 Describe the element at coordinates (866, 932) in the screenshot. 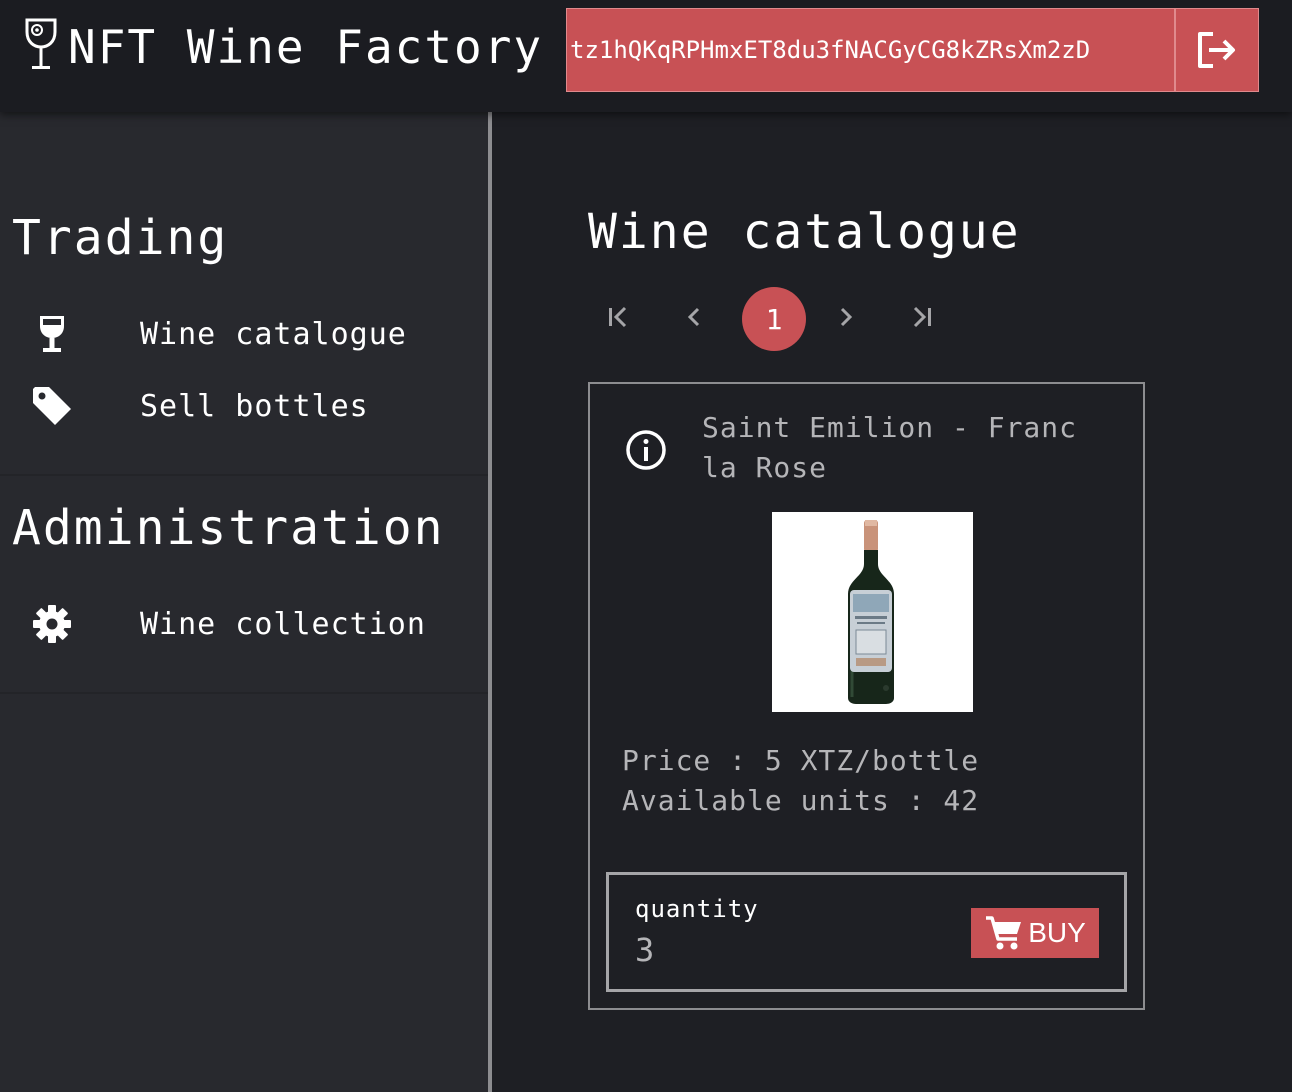

I see `buy-form: quantity 3 BUY` at that location.